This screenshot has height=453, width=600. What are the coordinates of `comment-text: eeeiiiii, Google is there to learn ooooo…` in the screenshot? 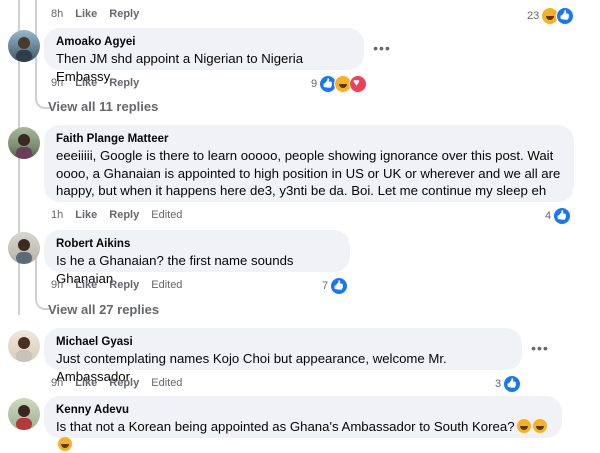 It's located at (308, 173).